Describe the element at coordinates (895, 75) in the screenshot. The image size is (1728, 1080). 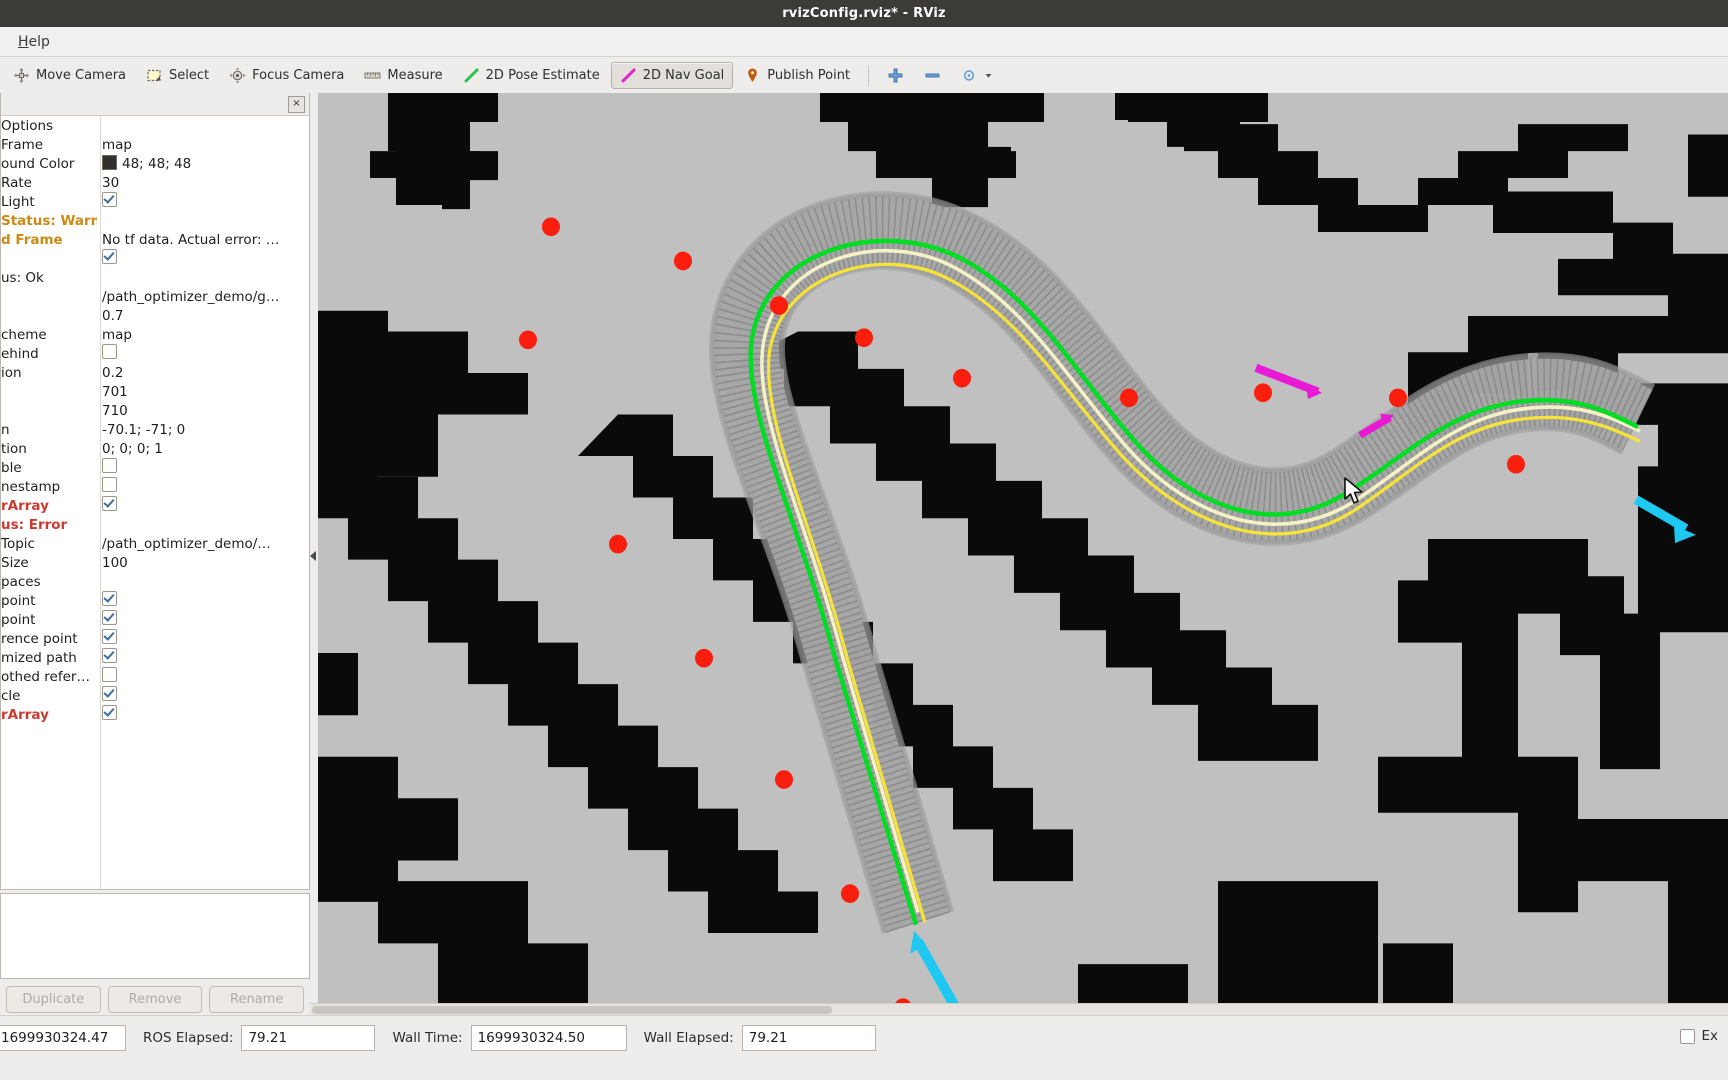
I see `add-tool-button` at that location.